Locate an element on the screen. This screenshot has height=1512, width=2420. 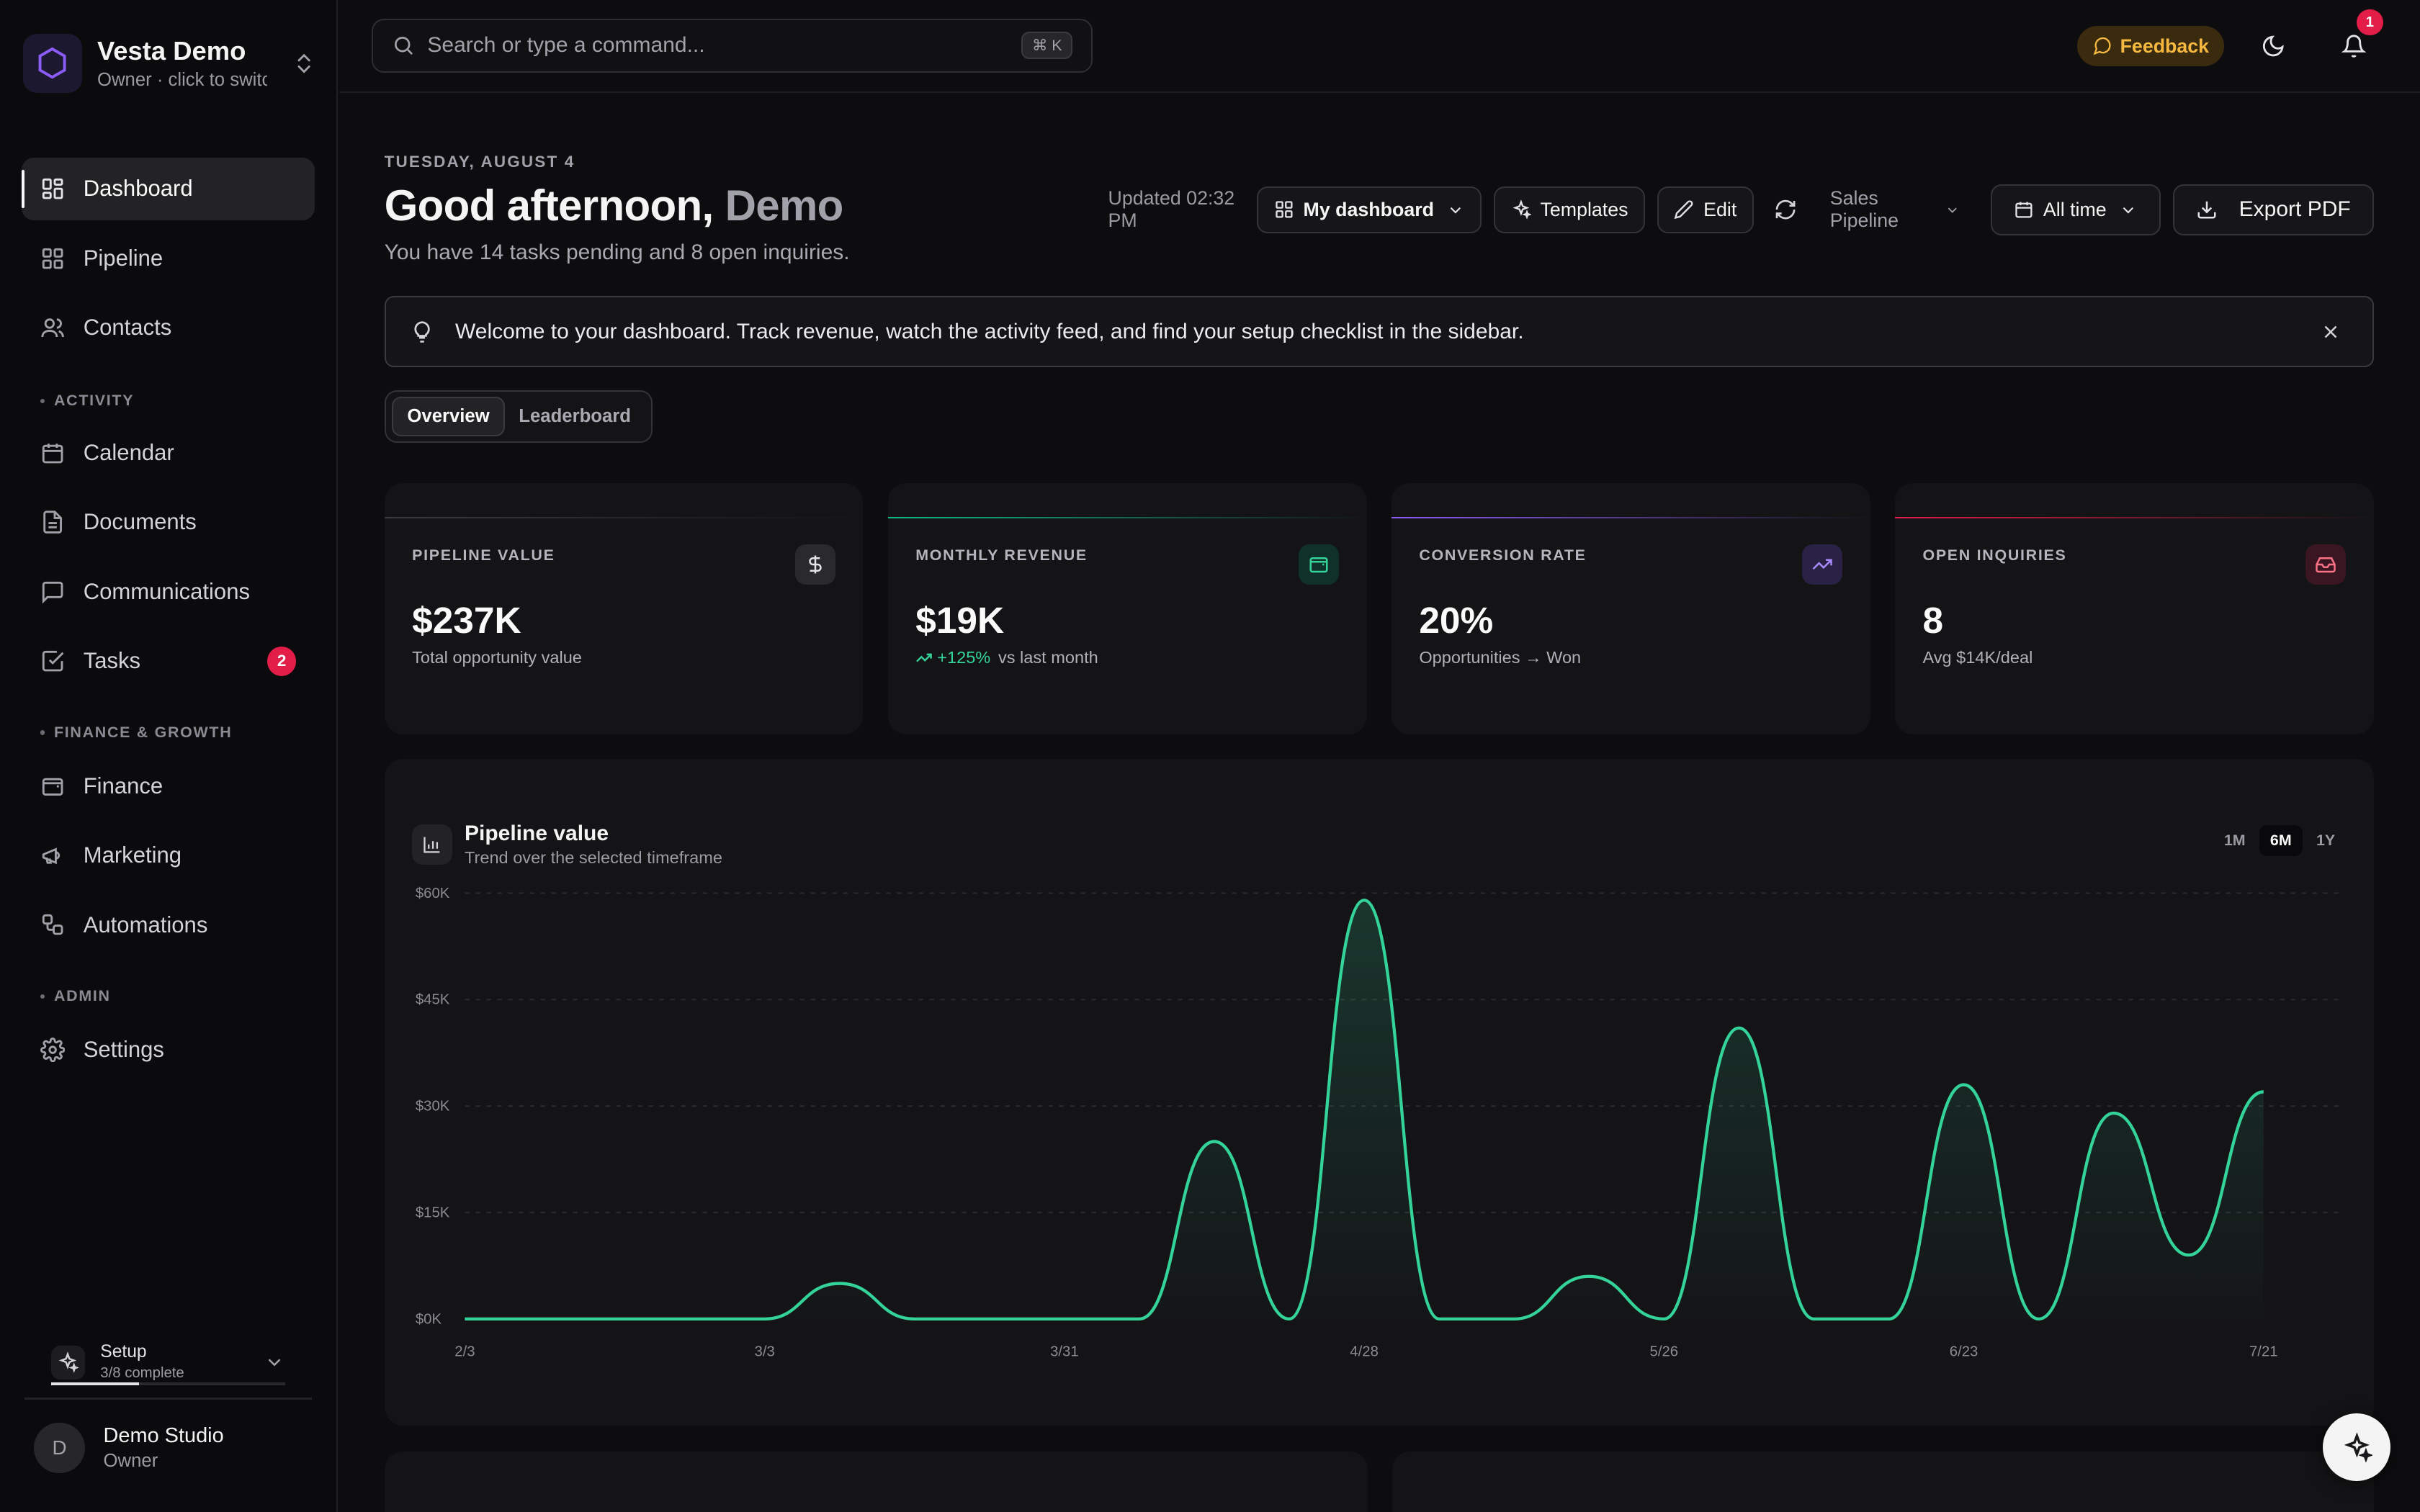
megaphone-icon is located at coordinates (51, 856).